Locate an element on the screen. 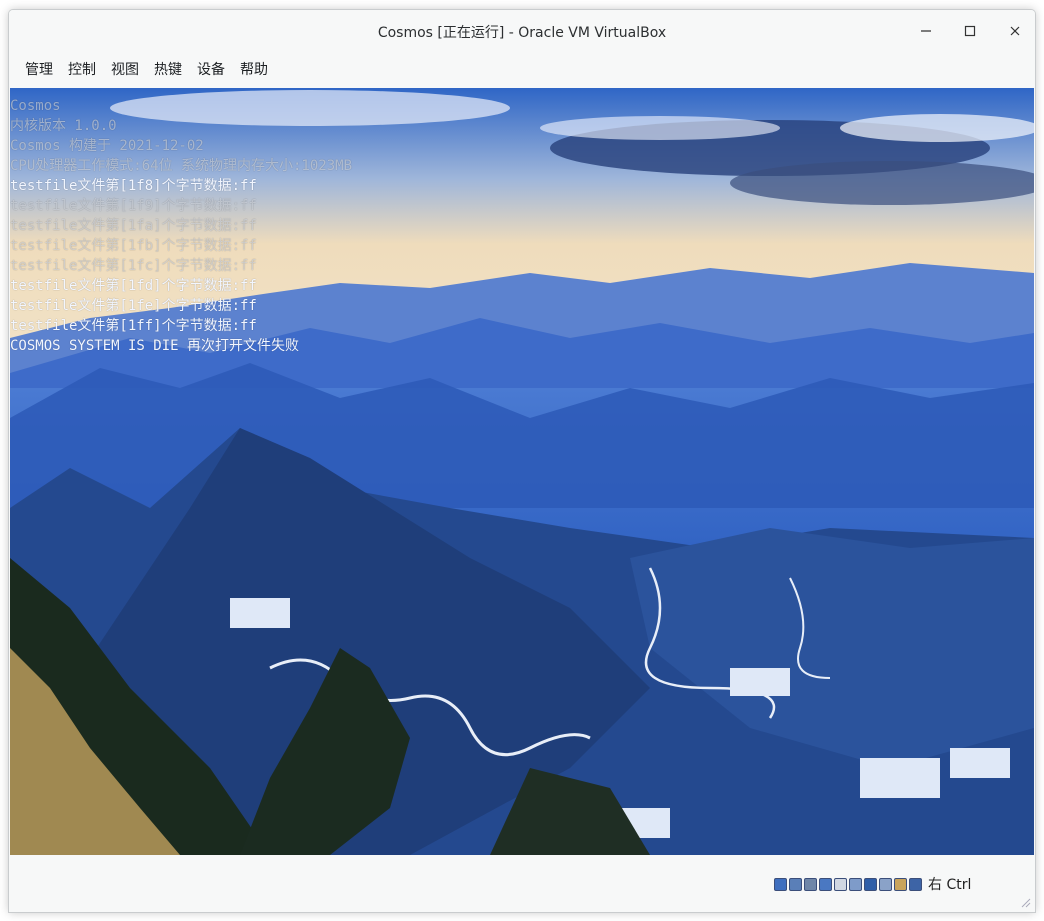 This screenshot has width=1044, height=921. title-bar: Cosmos [正在运行] - Oracle VM VirtualBox is located at coordinates (522, 31).